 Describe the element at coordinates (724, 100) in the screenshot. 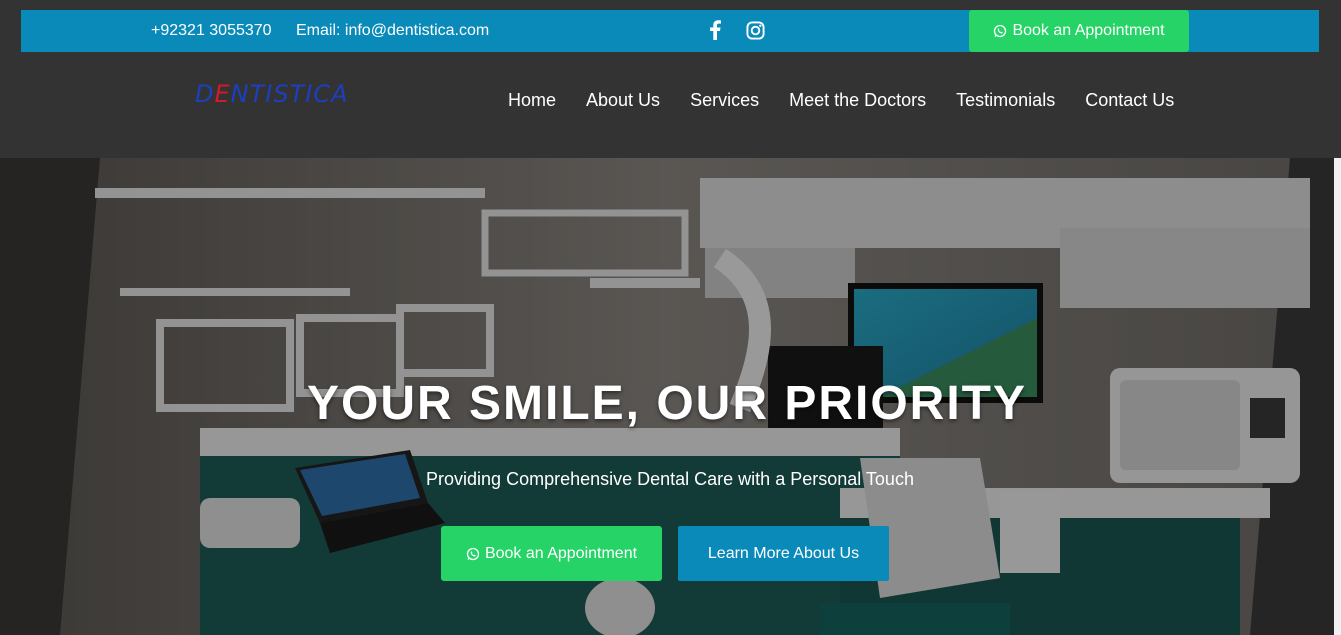

I see `nav-services: Services` at that location.